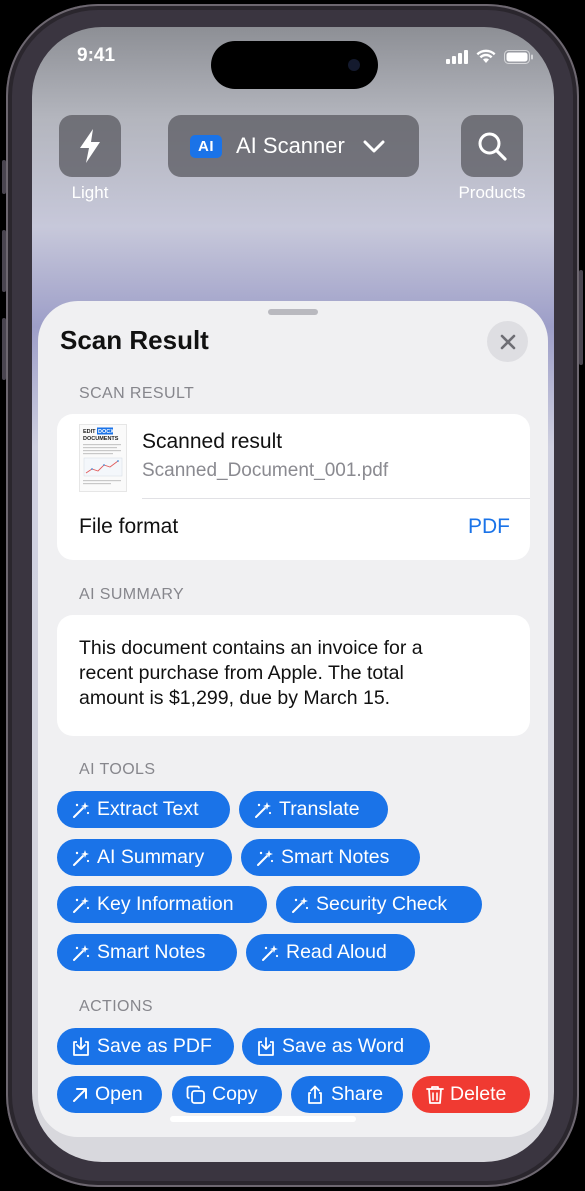 The width and height of the screenshot is (585, 1191). I want to click on dynamic-island, so click(294, 65).